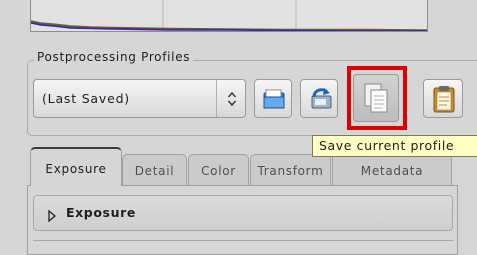 This screenshot has width=477, height=255. I want to click on clipboard-paste-icon, so click(444, 99).